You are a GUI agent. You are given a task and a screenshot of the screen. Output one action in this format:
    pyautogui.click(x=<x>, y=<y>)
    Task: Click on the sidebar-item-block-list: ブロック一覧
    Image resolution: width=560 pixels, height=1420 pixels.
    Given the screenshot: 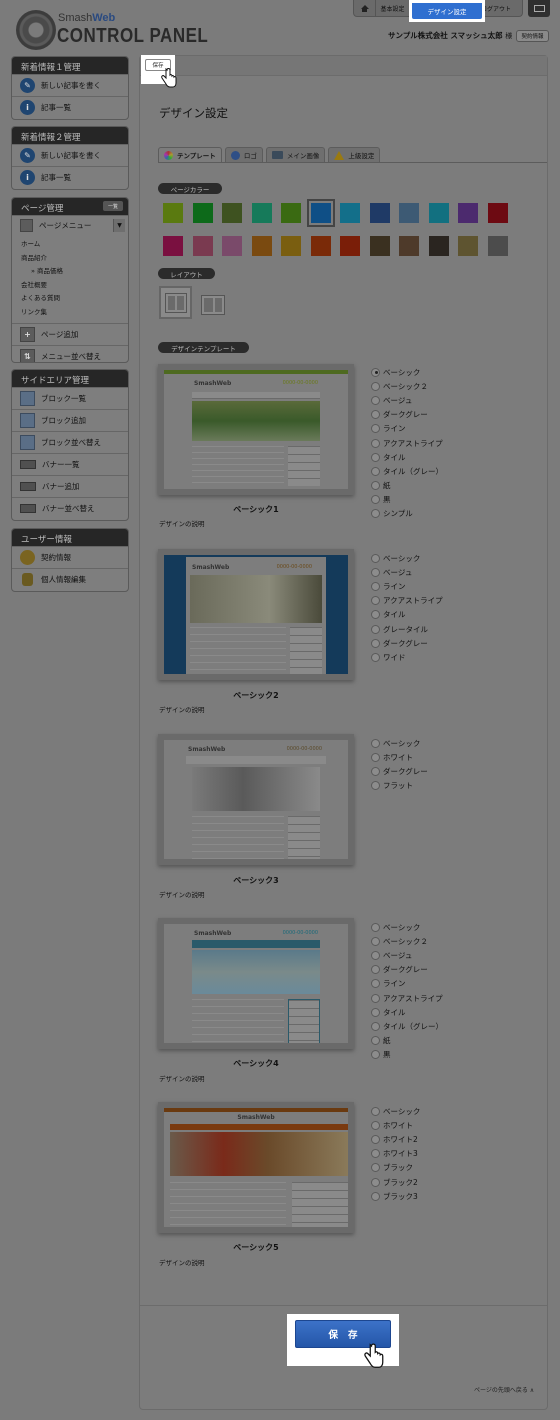 What is the action you would take?
    pyautogui.click(x=70, y=398)
    